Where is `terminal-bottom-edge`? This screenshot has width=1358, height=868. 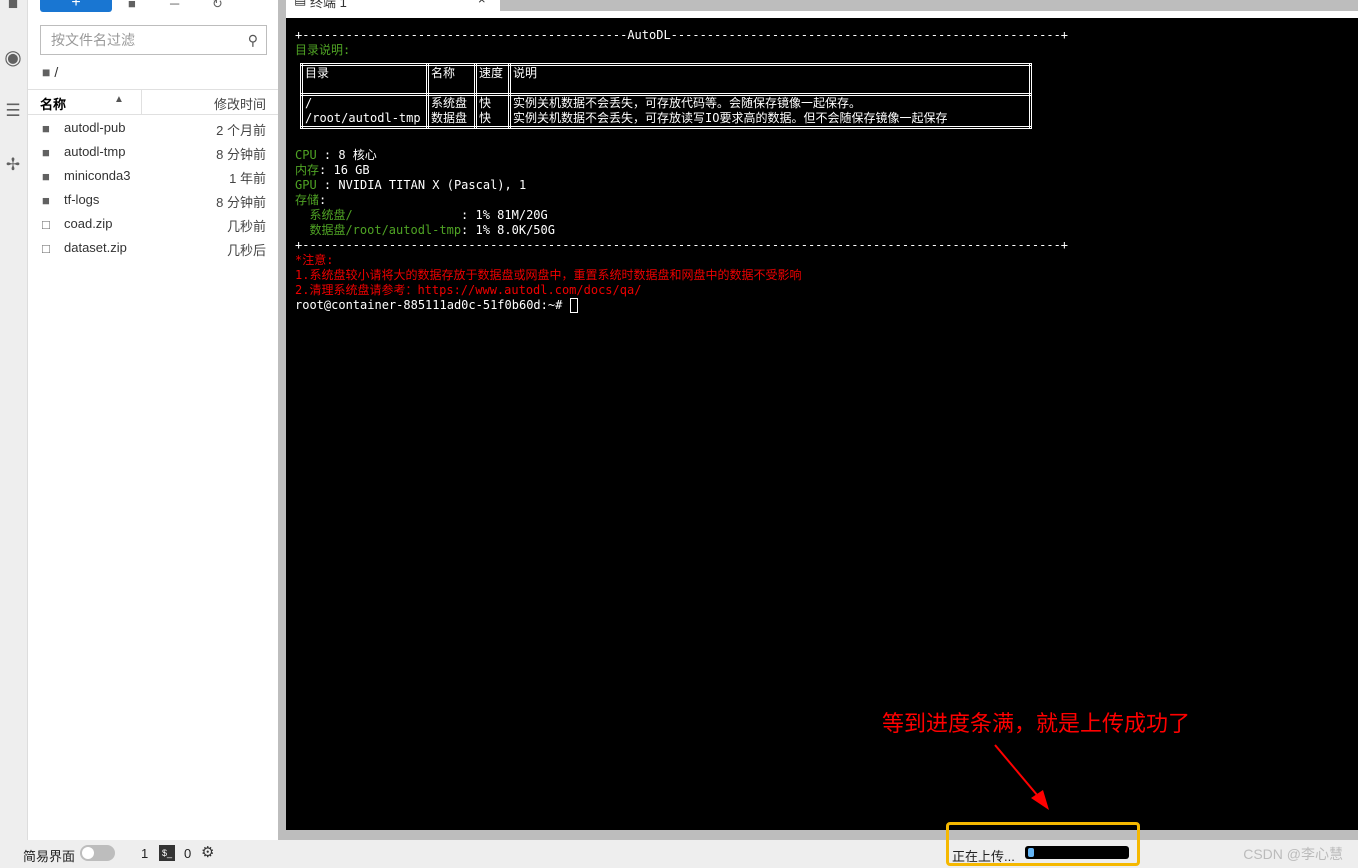
terminal-bottom-edge is located at coordinates (822, 835).